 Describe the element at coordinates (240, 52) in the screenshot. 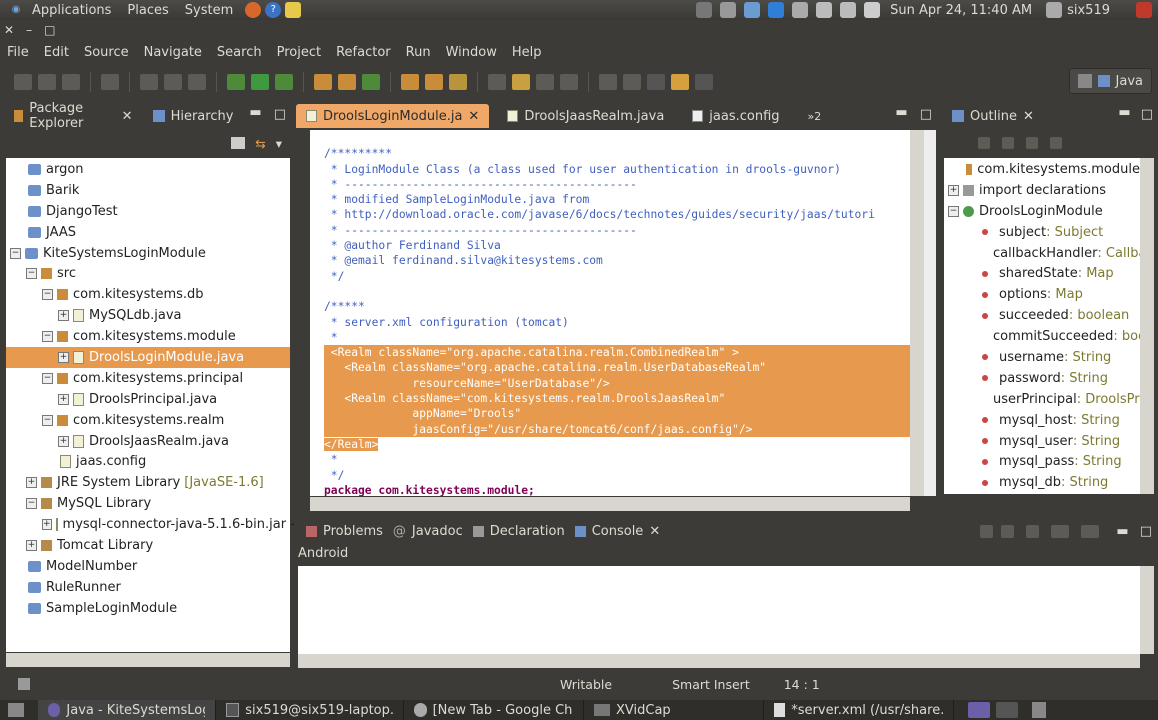

I see `menu-search: Search` at that location.